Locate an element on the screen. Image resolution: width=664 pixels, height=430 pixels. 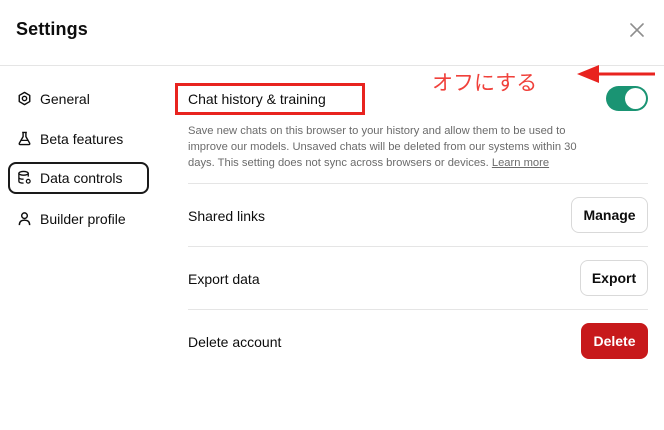
sidebar-item-general: General is located at coordinates (78, 99).